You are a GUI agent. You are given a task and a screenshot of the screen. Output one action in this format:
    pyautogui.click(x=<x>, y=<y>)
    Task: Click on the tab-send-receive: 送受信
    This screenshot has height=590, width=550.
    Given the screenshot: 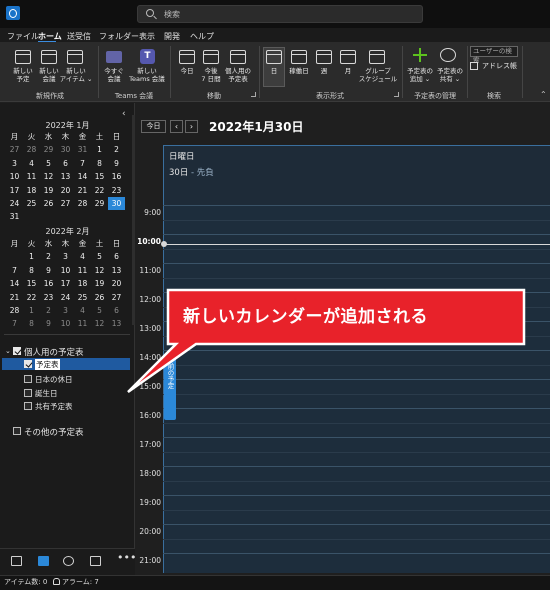 What is the action you would take?
    pyautogui.click(x=79, y=36)
    